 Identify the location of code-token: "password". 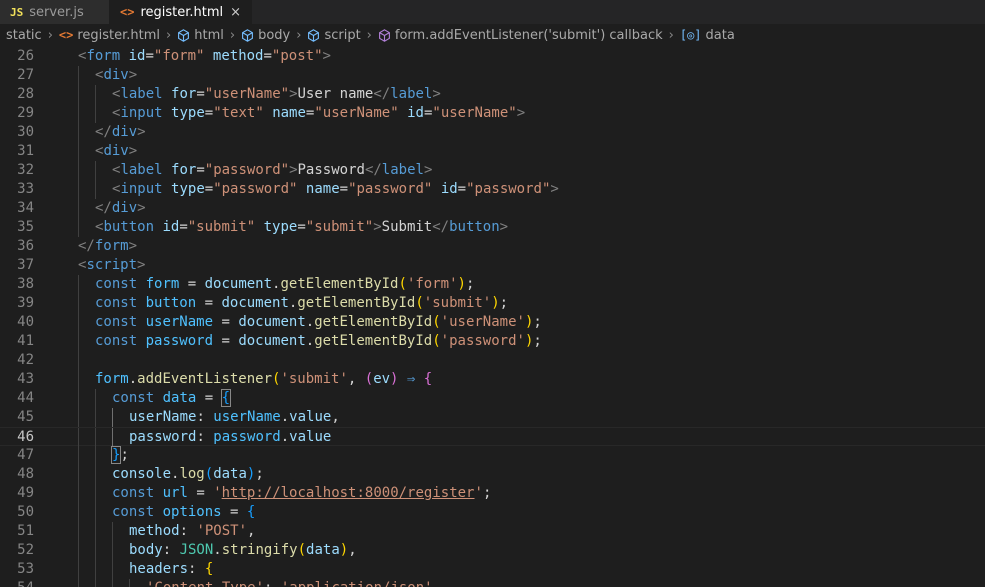
(390, 189).